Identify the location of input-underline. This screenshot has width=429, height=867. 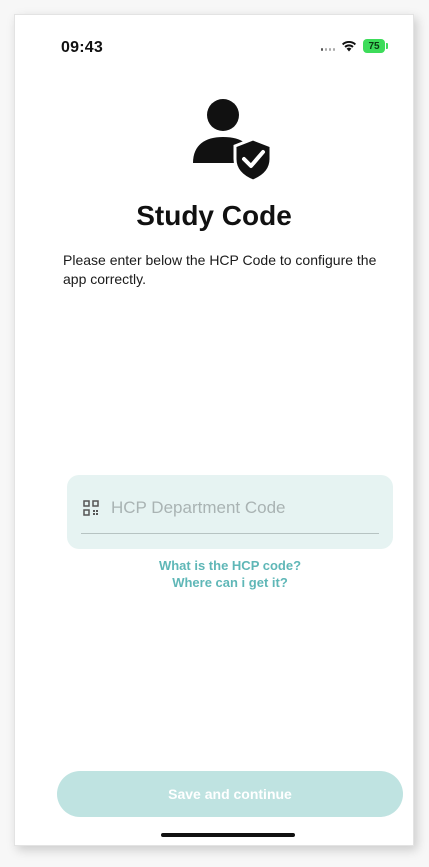
(230, 533).